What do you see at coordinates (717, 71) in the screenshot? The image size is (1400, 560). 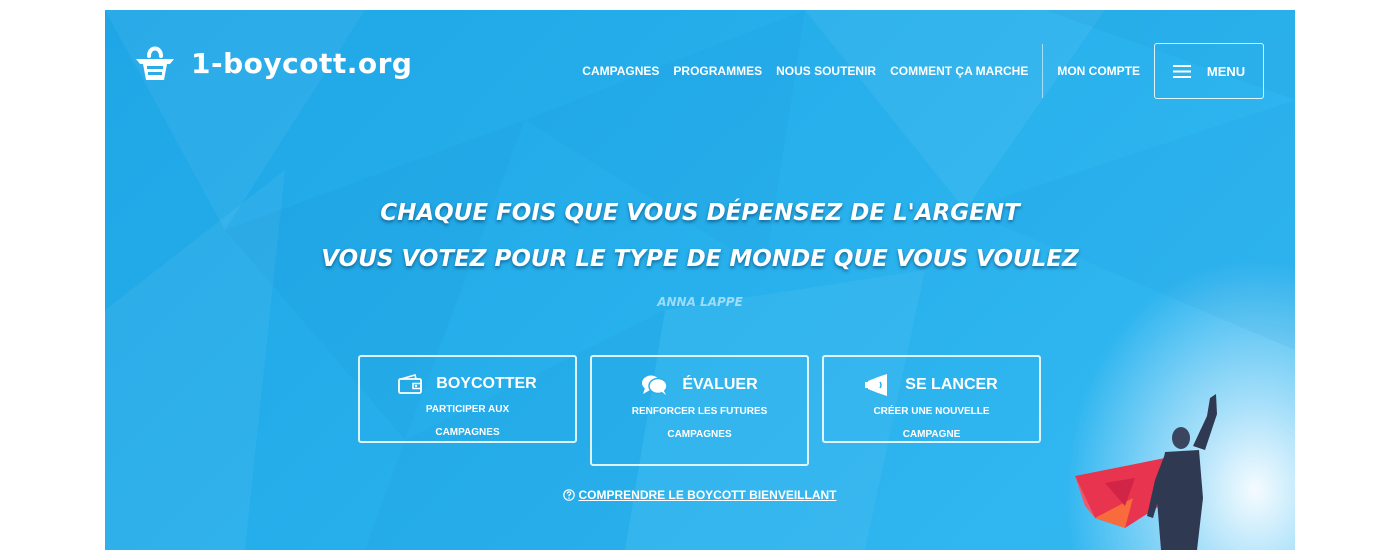 I see `nav-programmes: PROGRAMMES` at bounding box center [717, 71].